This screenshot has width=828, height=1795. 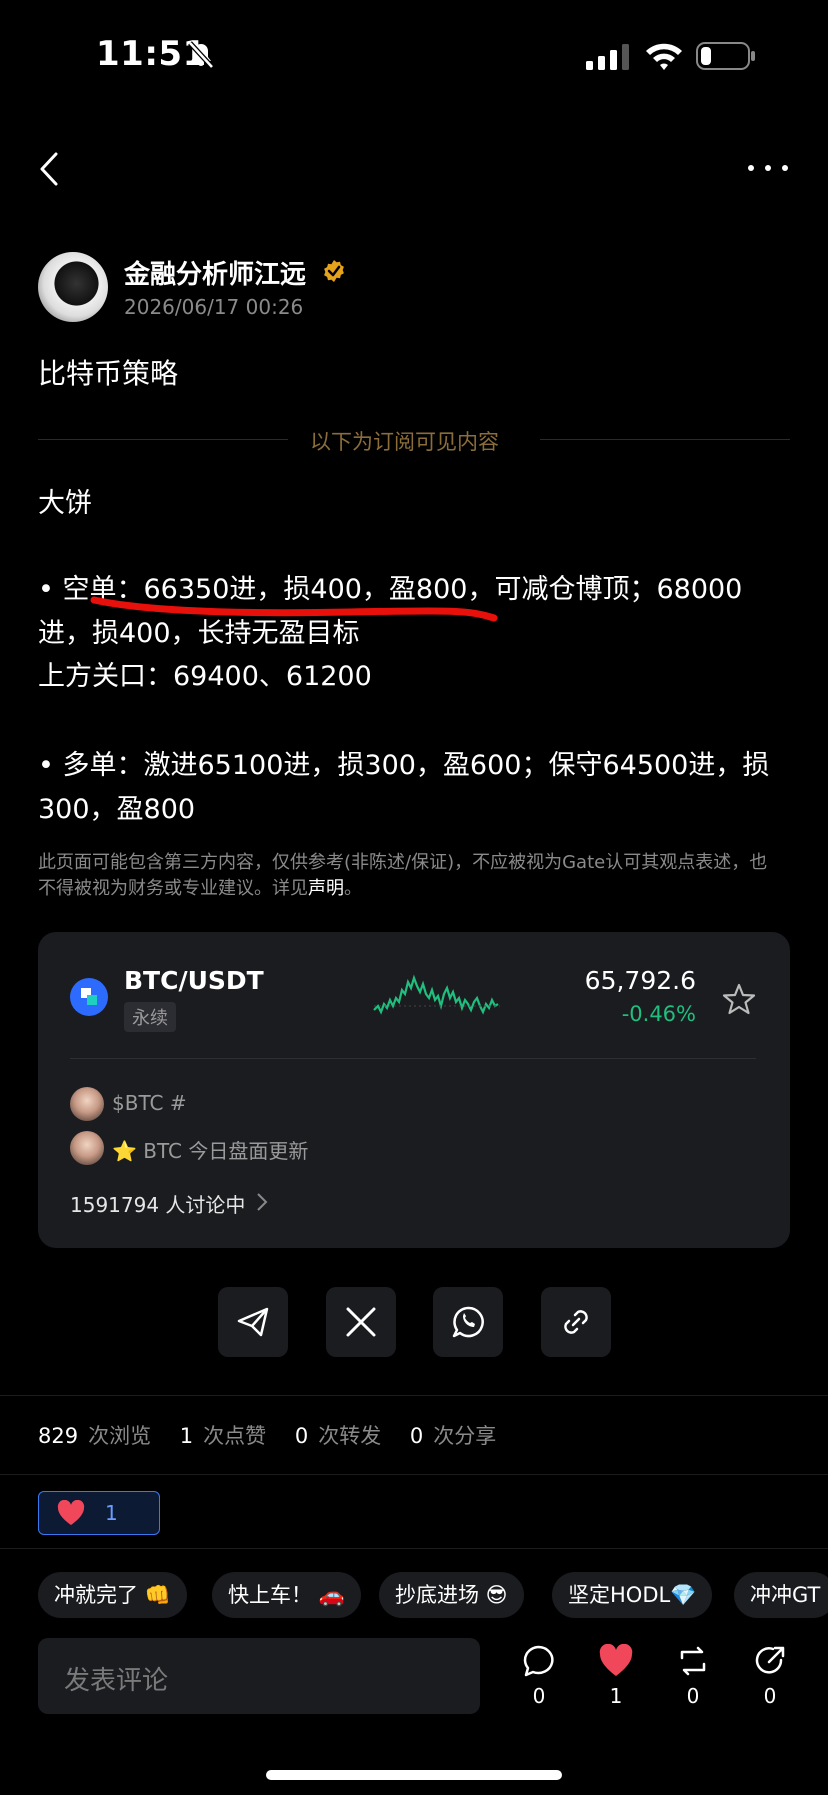 I want to click on heart-reaction-chip: 1, so click(x=99, y=1513).